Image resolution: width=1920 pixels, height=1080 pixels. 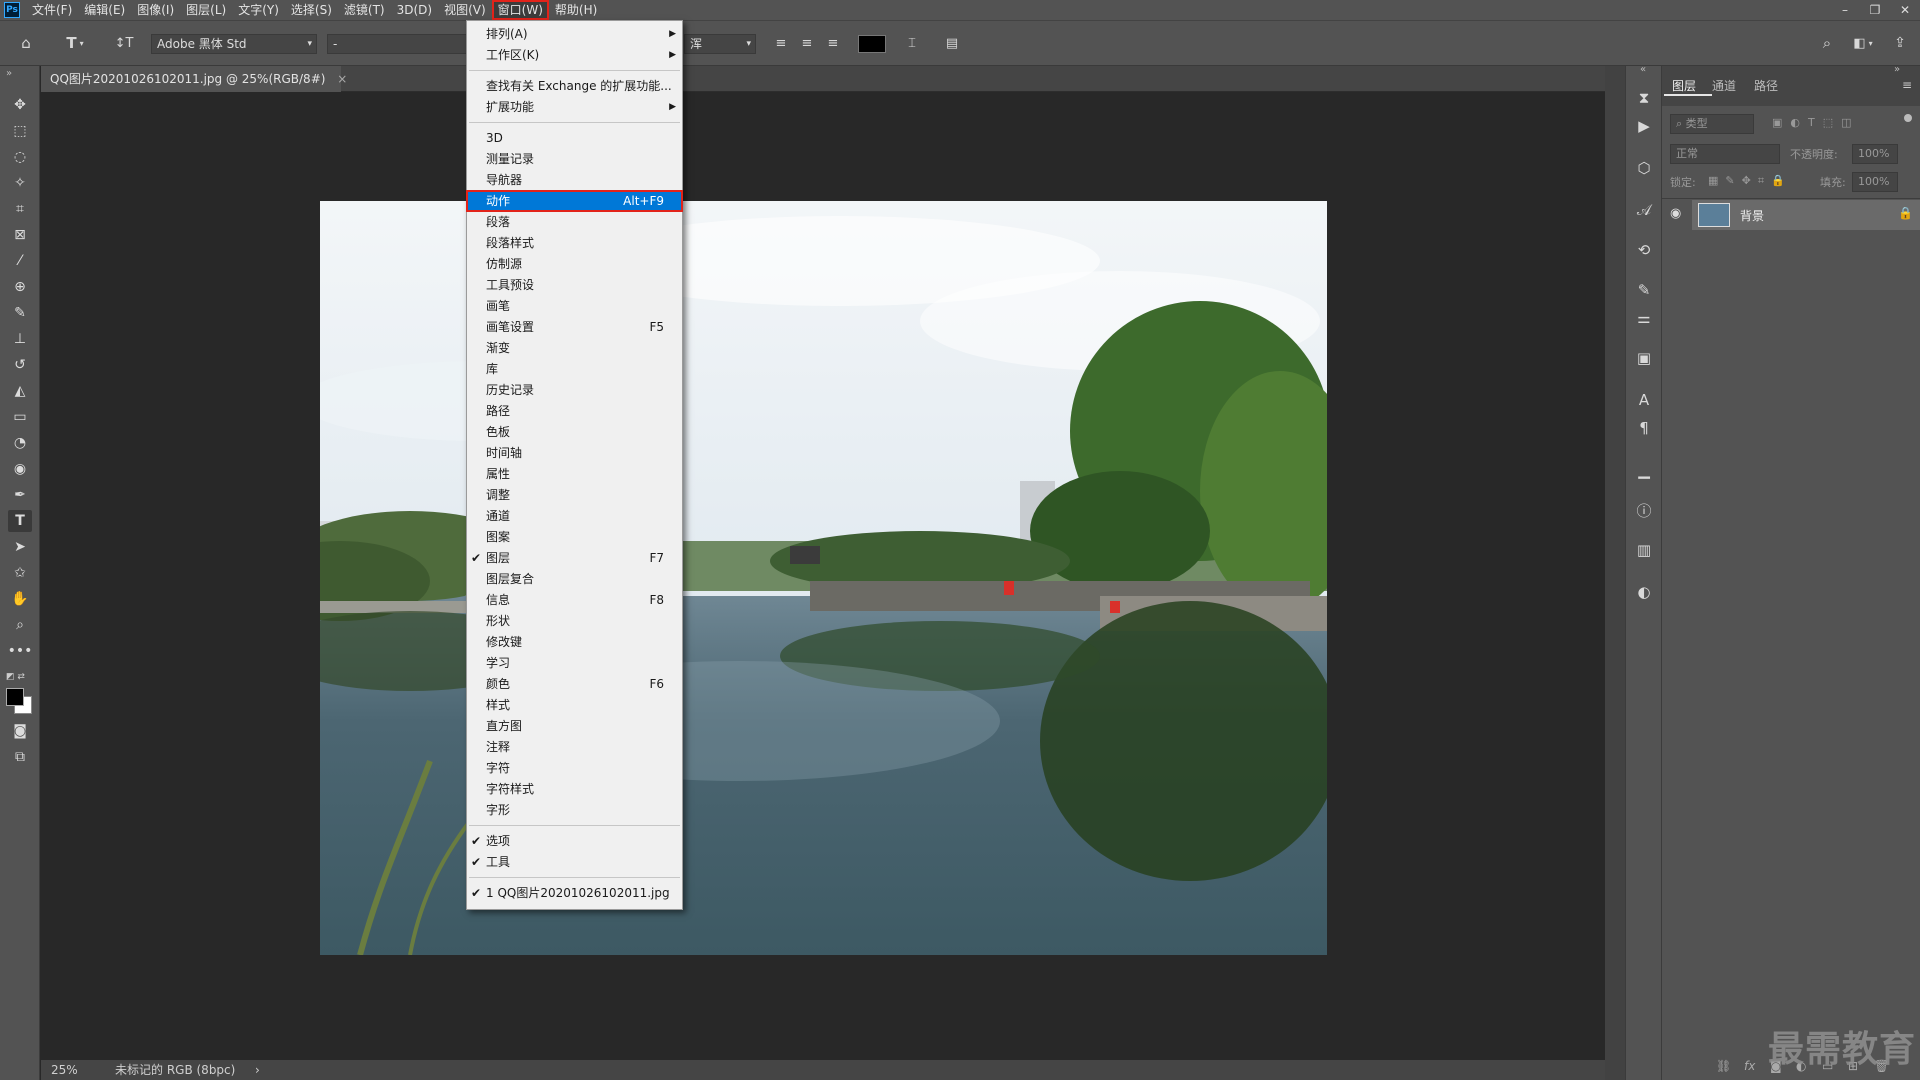 I want to click on menu-item-29: 形状, so click(x=574, y=621).